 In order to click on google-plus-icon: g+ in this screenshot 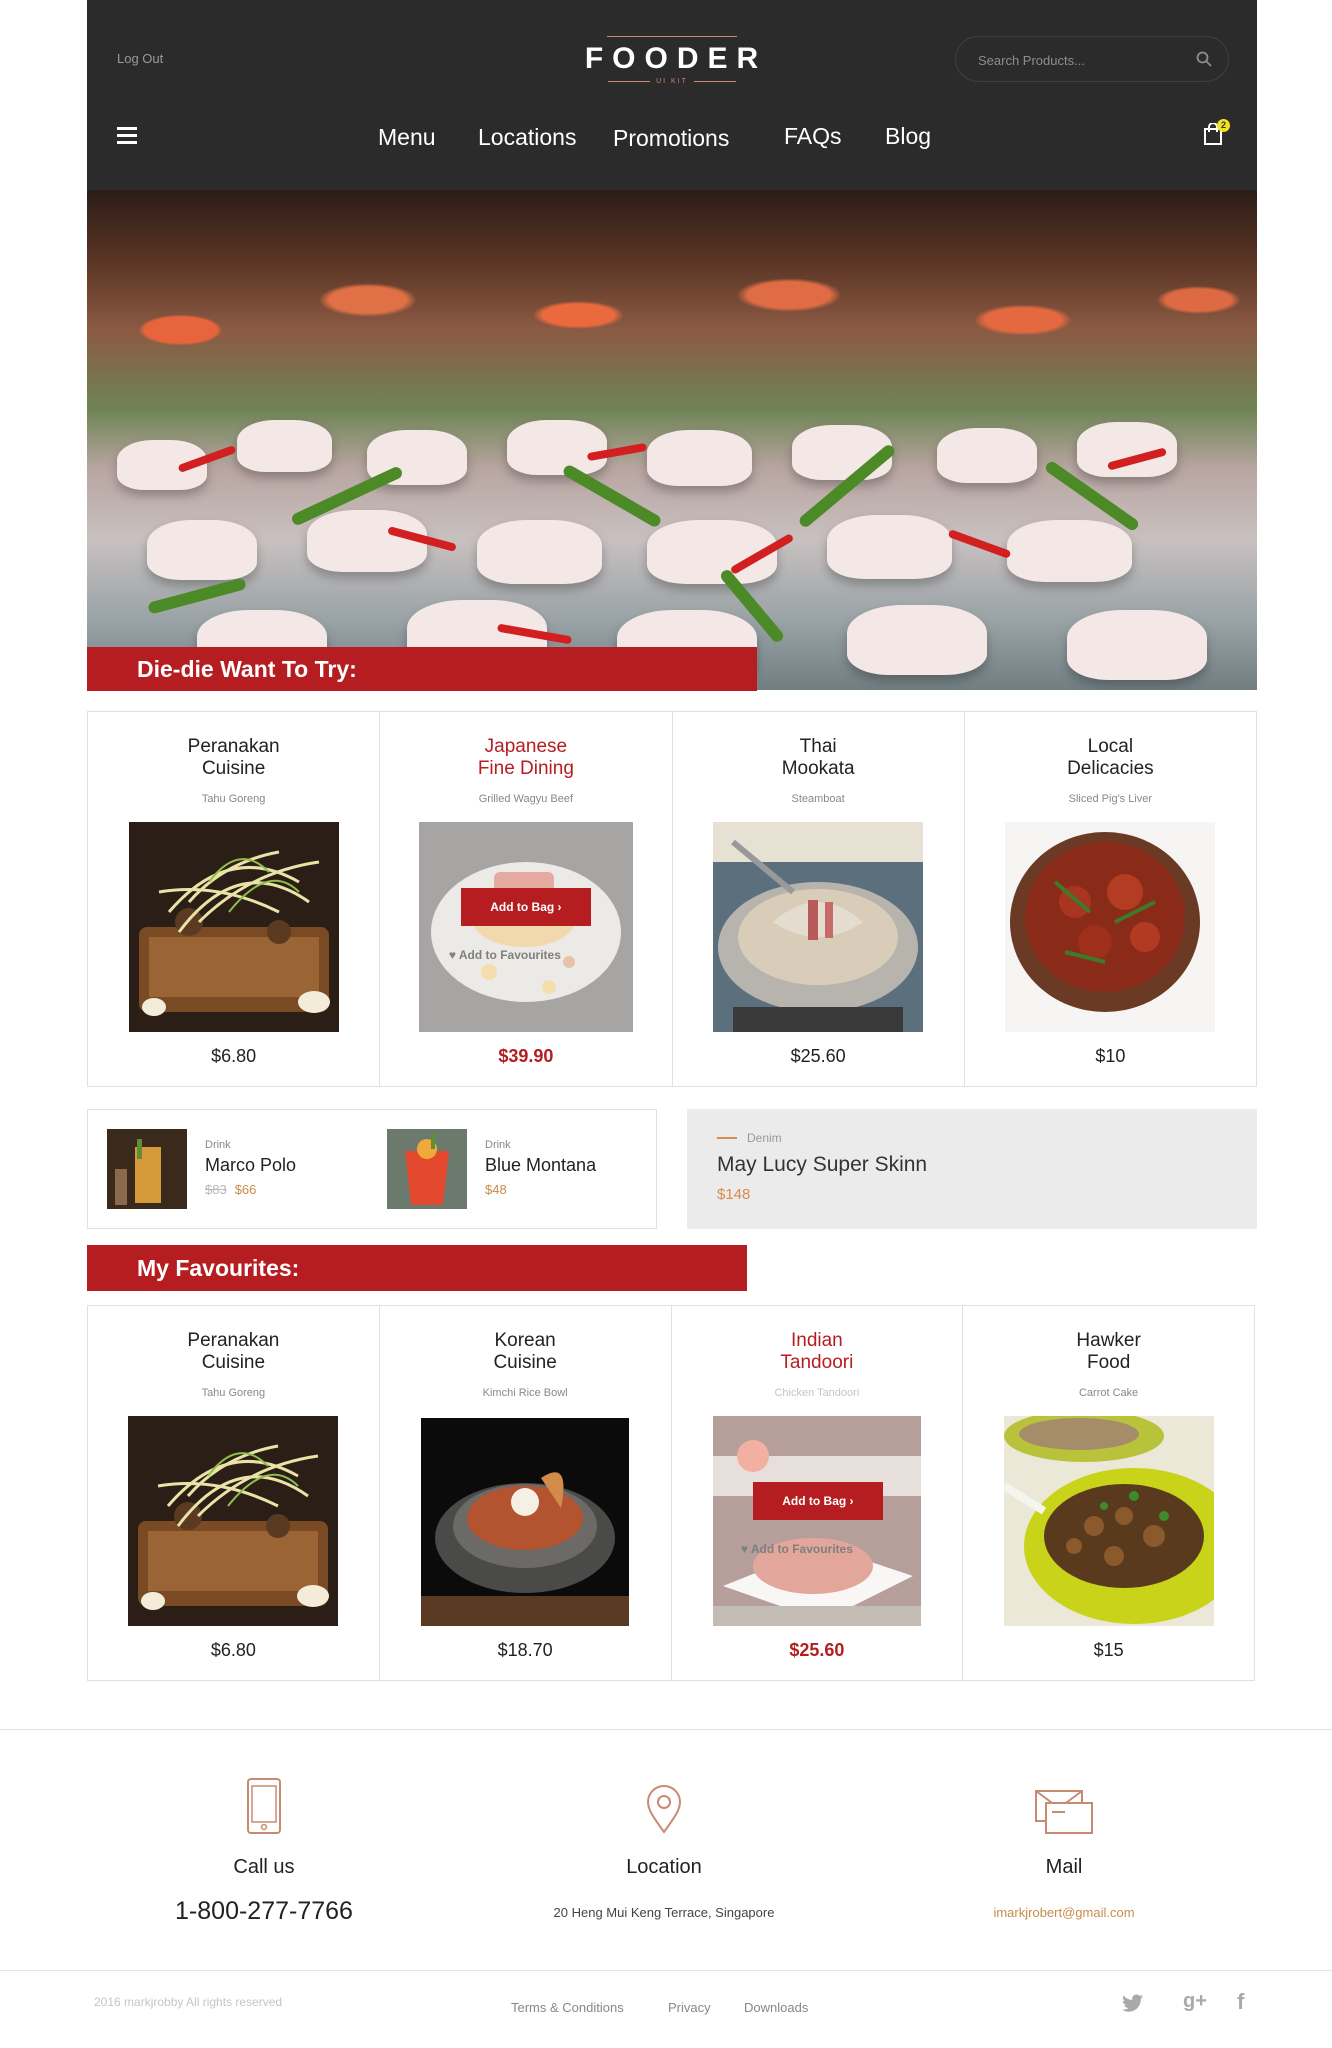, I will do `click(1195, 2001)`.